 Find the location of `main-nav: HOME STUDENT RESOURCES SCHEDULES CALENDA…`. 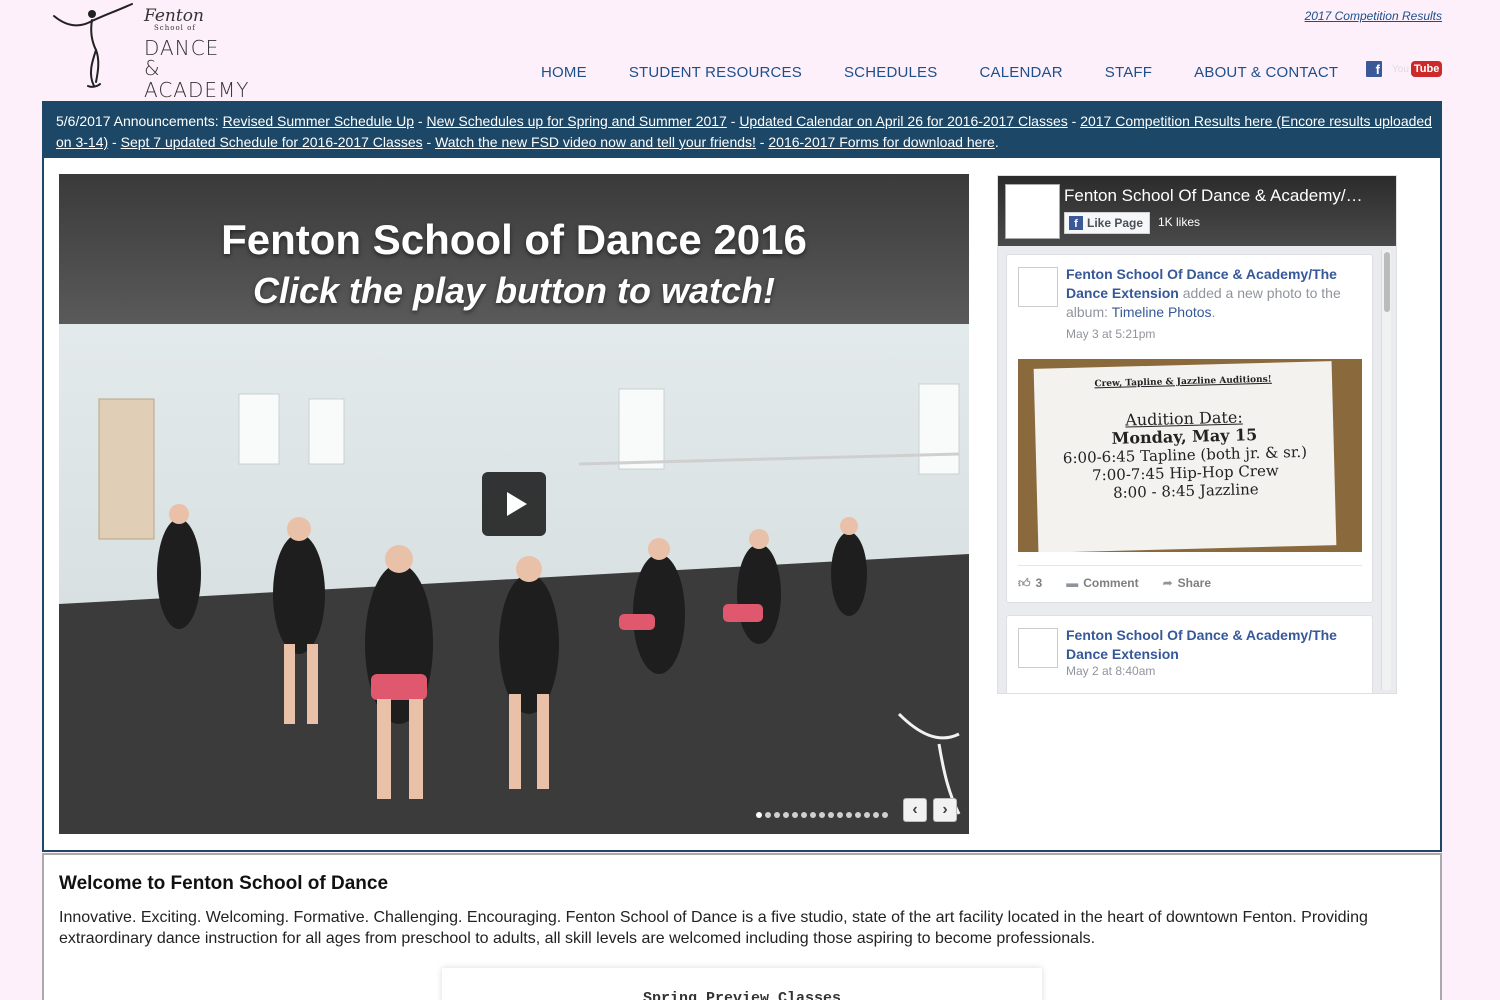

main-nav: HOME STUDENT RESOURCES SCHEDULES CALENDA… is located at coordinates (939, 72).